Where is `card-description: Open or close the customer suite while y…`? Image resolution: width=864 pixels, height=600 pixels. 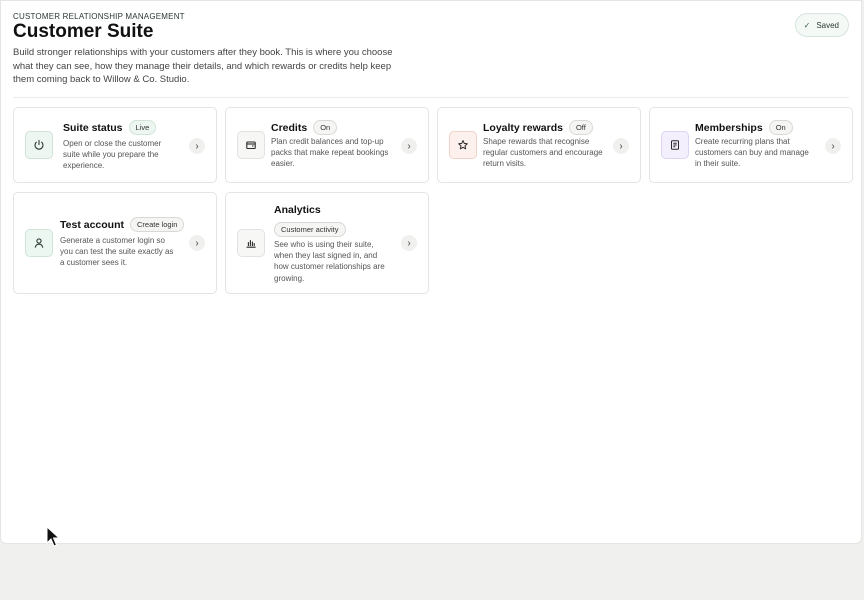
card-description: Open or close the customer suite while y… is located at coordinates (112, 155).